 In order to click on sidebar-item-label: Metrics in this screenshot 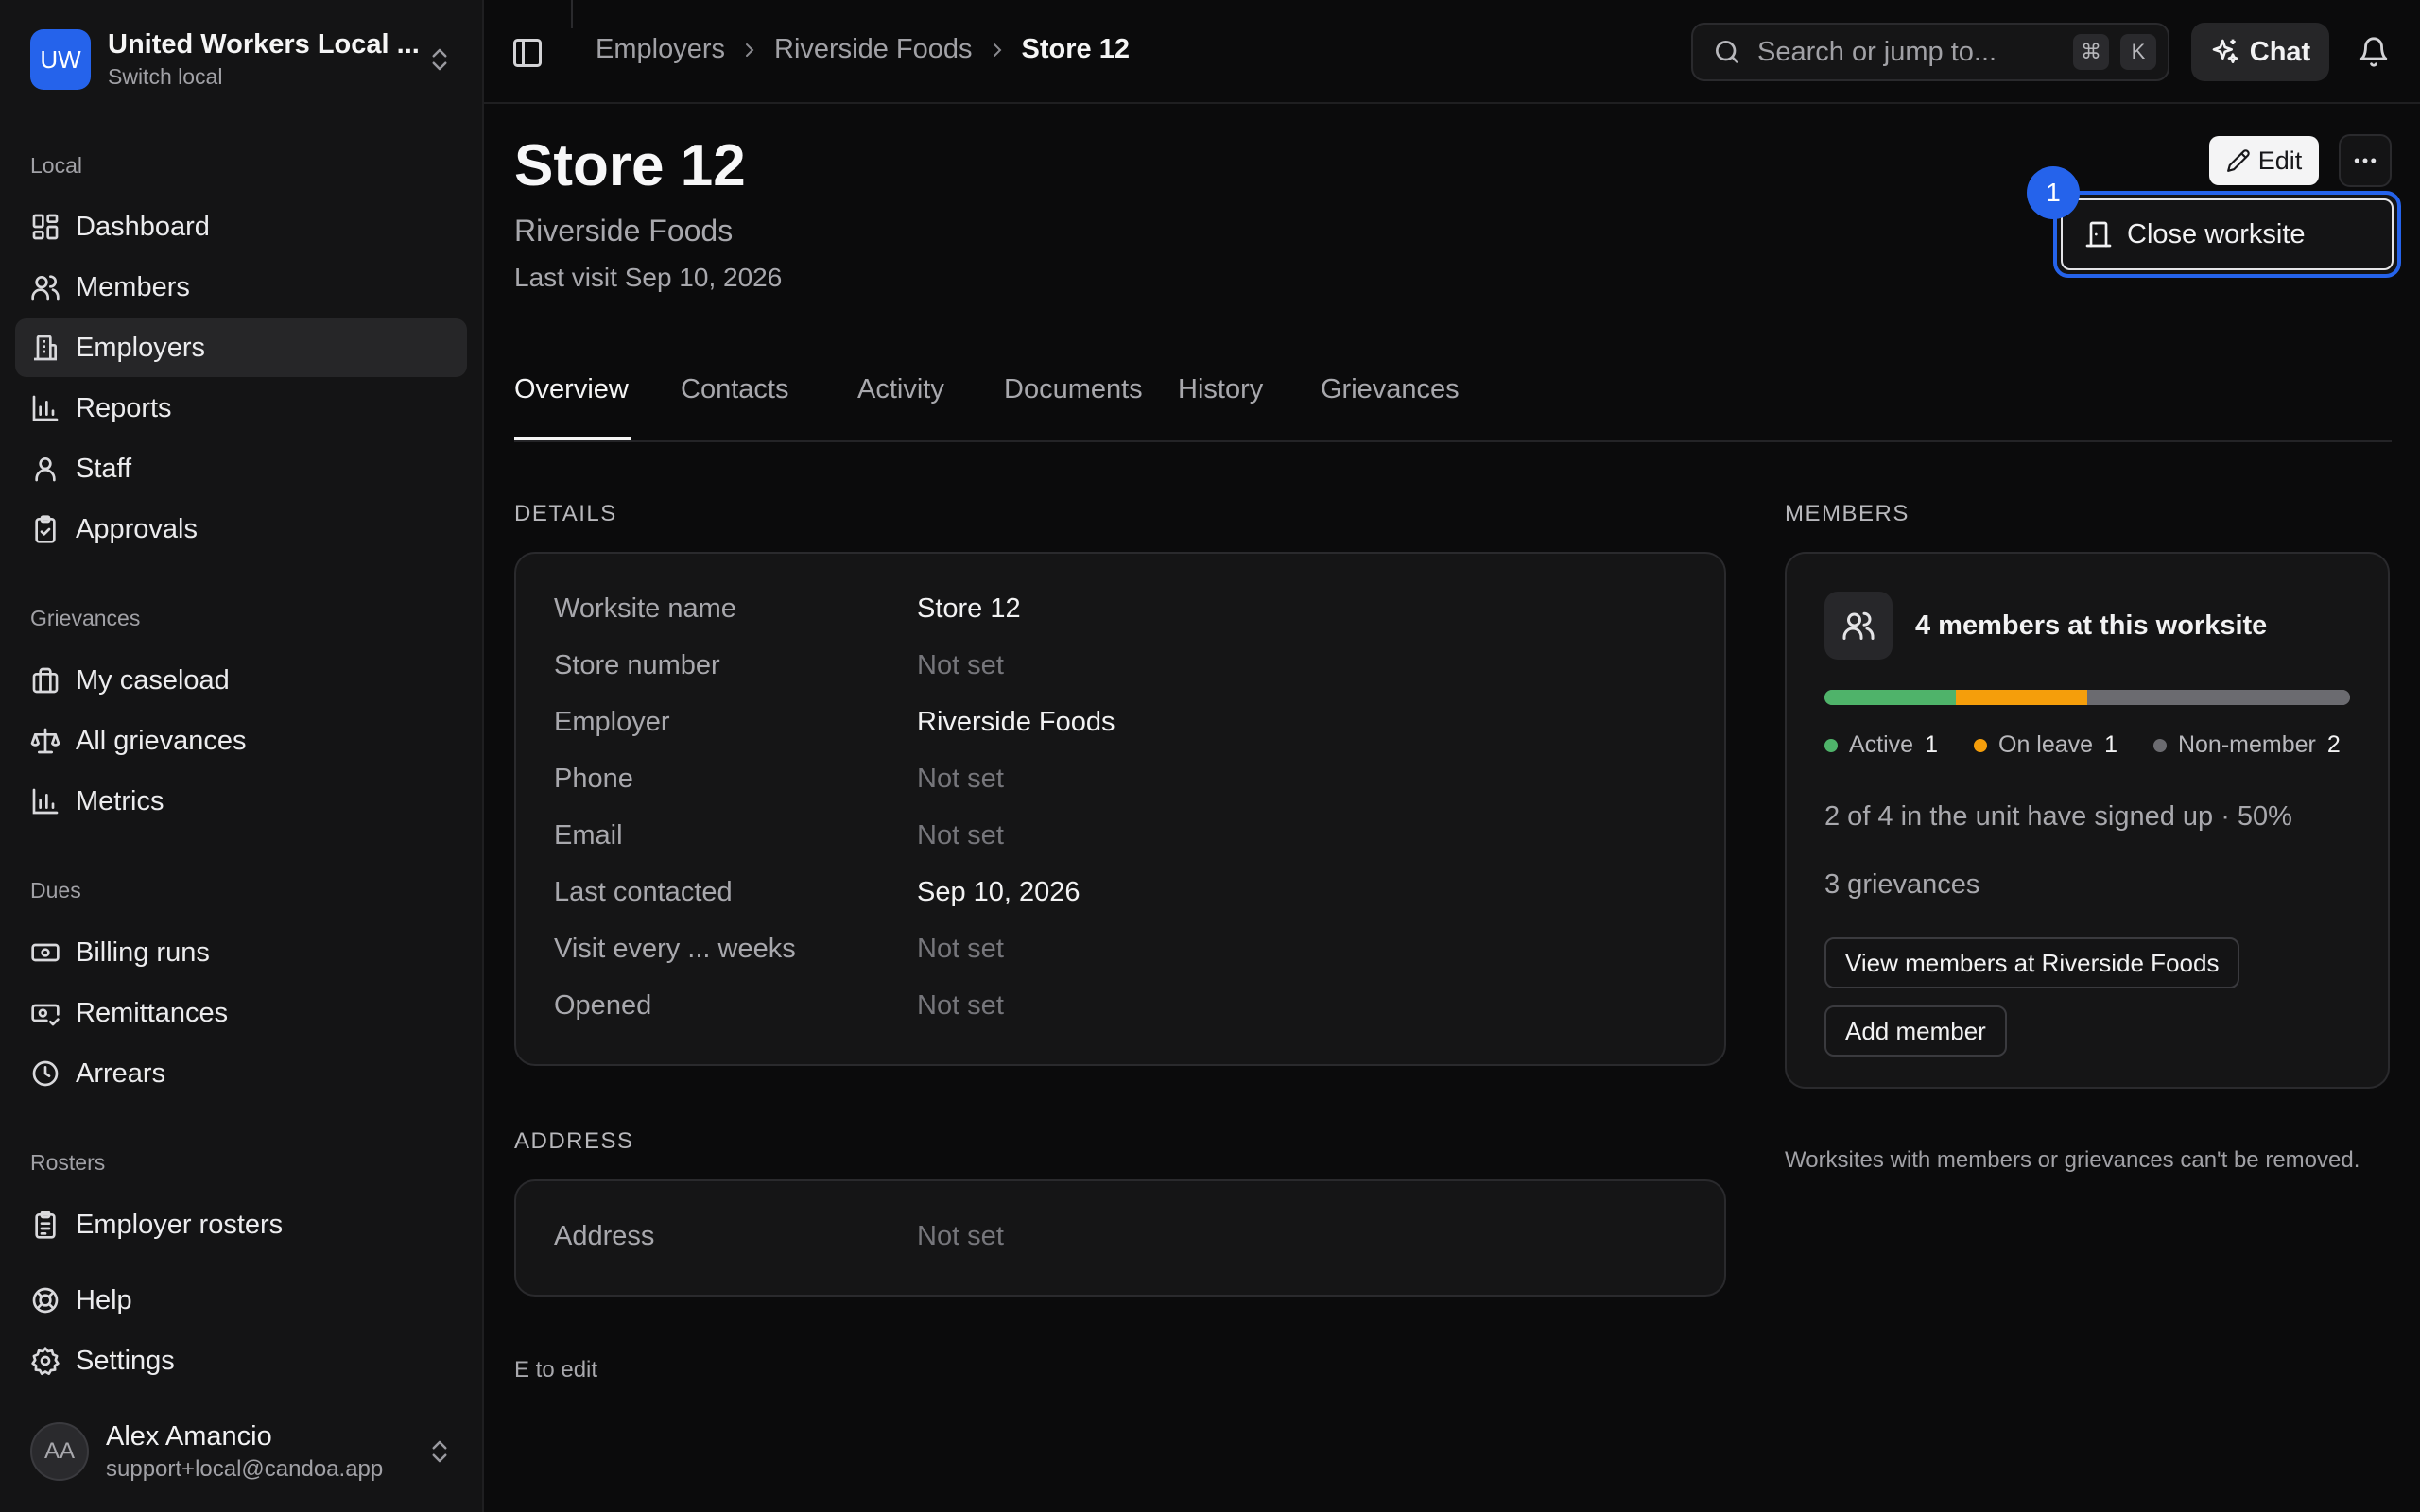, I will do `click(120, 800)`.